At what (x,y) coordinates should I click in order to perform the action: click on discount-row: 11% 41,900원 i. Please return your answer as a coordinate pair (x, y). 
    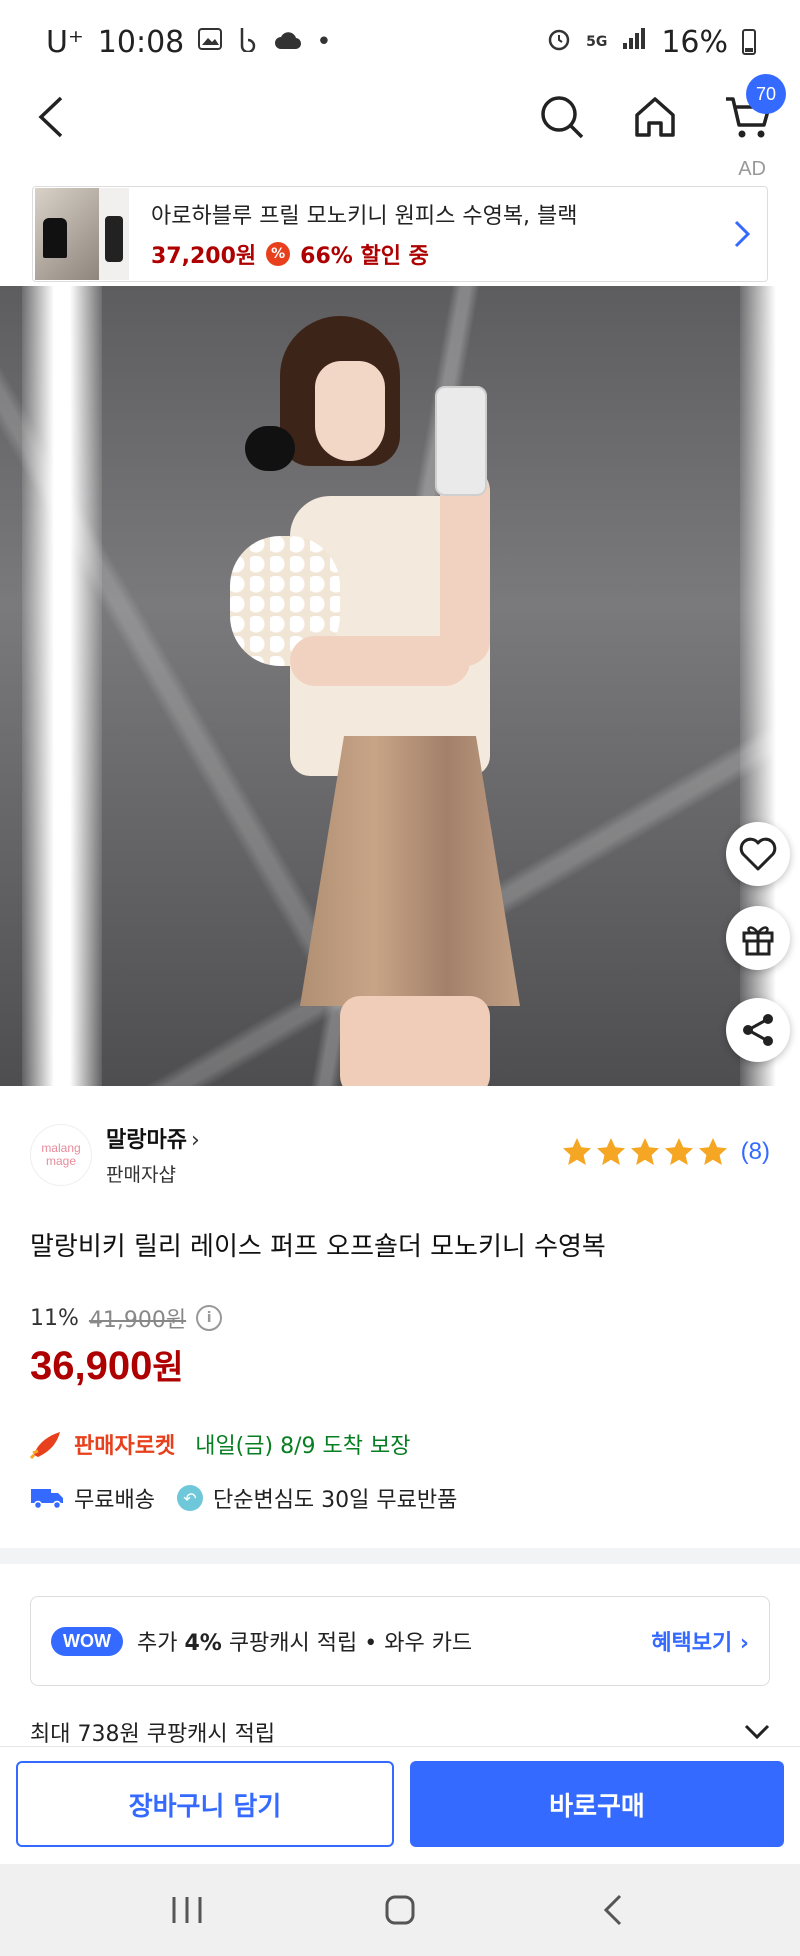
    Looking at the image, I should click on (126, 1318).